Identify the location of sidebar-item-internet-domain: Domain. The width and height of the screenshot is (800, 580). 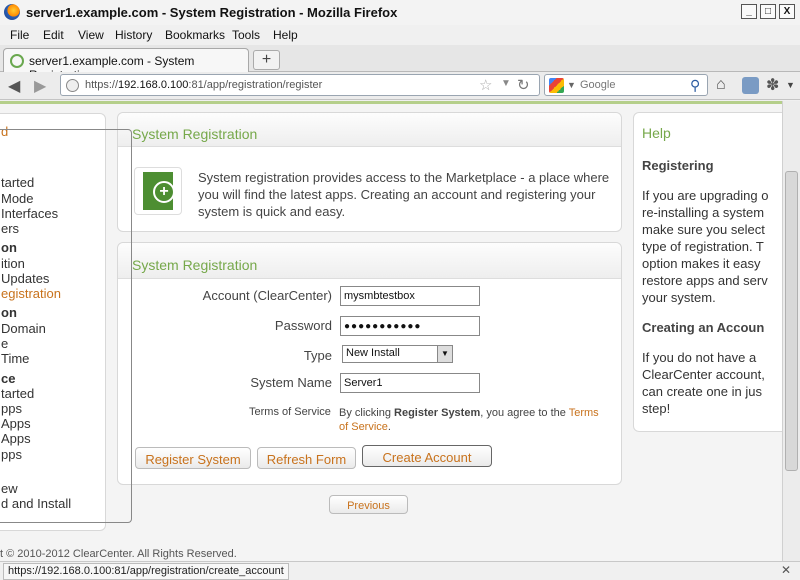
(23, 328).